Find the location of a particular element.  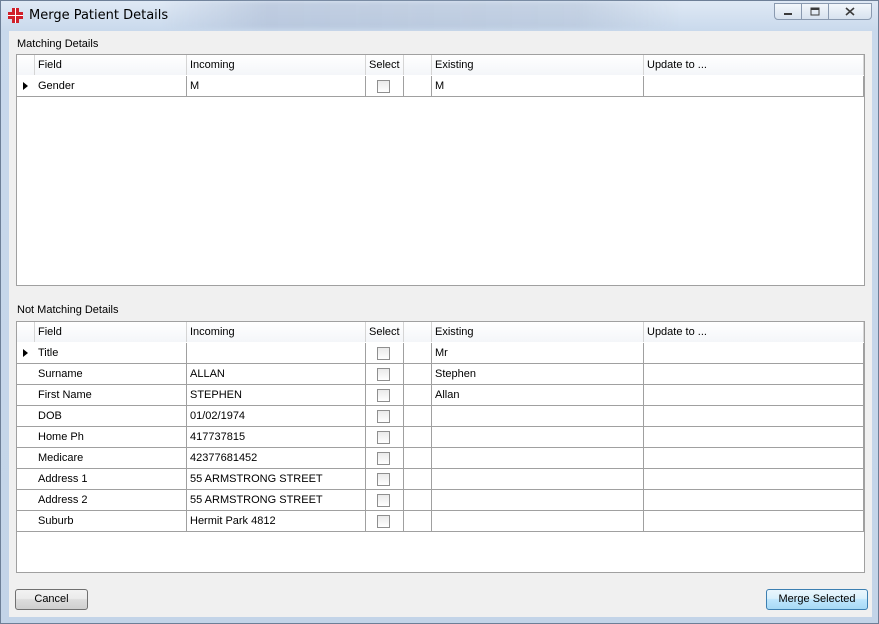

title-bar: Merge Patient Details is located at coordinates (439, 16).